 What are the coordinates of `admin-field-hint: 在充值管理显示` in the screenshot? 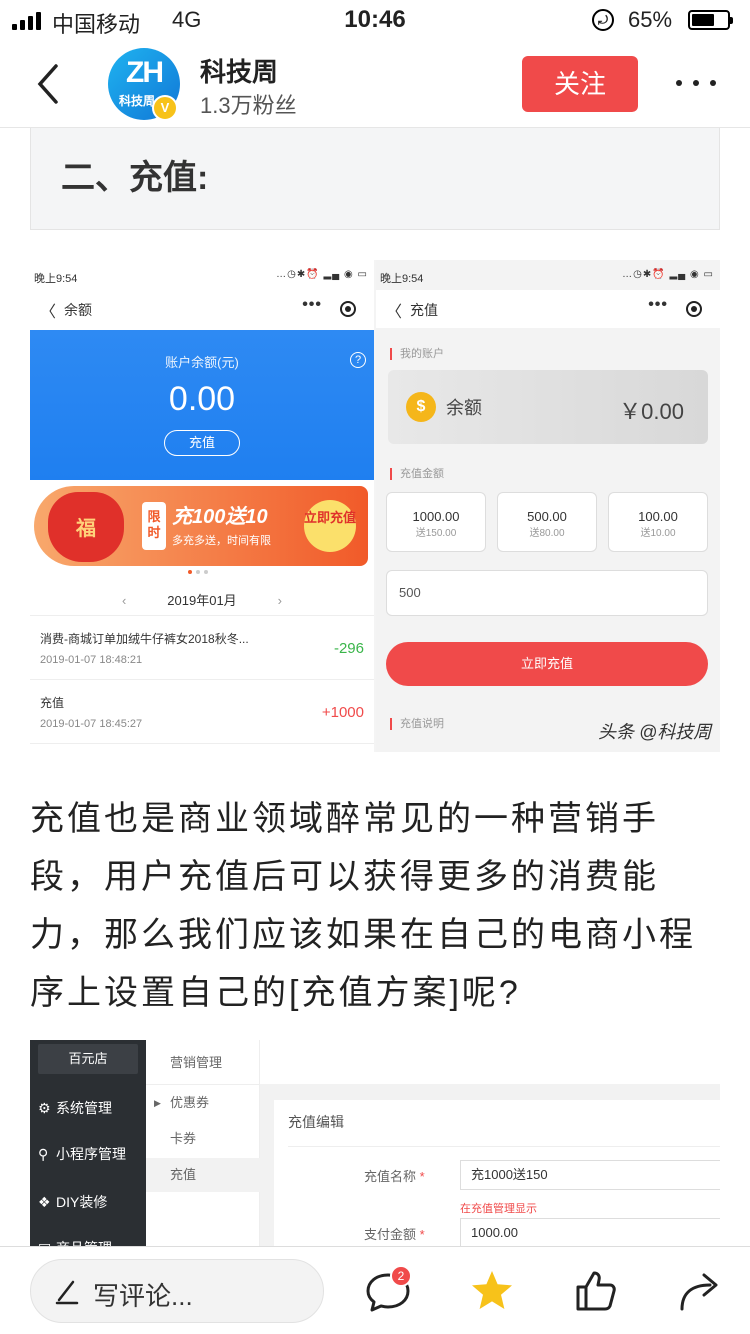 It's located at (498, 1209).